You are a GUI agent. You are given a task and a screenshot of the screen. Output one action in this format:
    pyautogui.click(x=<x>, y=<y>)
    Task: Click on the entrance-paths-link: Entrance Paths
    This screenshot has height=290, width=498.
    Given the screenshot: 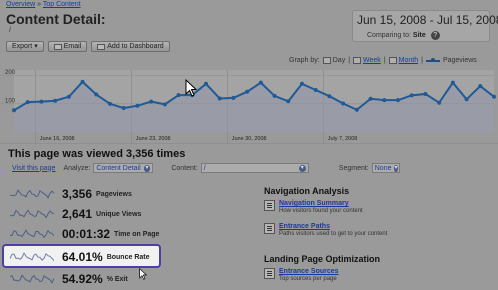 What is the action you would take?
    pyautogui.click(x=333, y=226)
    